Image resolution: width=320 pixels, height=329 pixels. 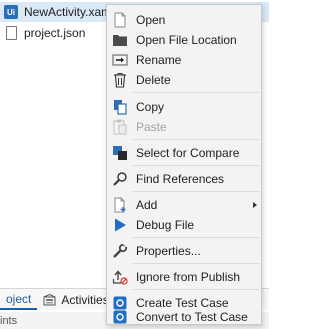 What do you see at coordinates (159, 60) in the screenshot?
I see `menu-item-label: Rename` at bounding box center [159, 60].